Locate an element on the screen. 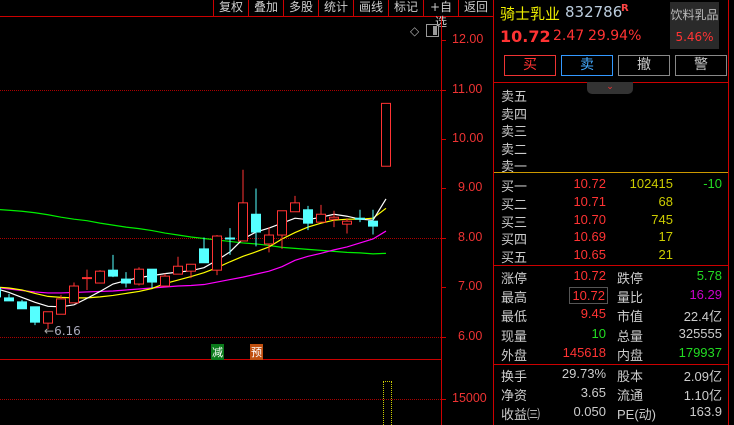 The height and width of the screenshot is (425, 734). bid-price: 10.70 is located at coordinates (589, 219).